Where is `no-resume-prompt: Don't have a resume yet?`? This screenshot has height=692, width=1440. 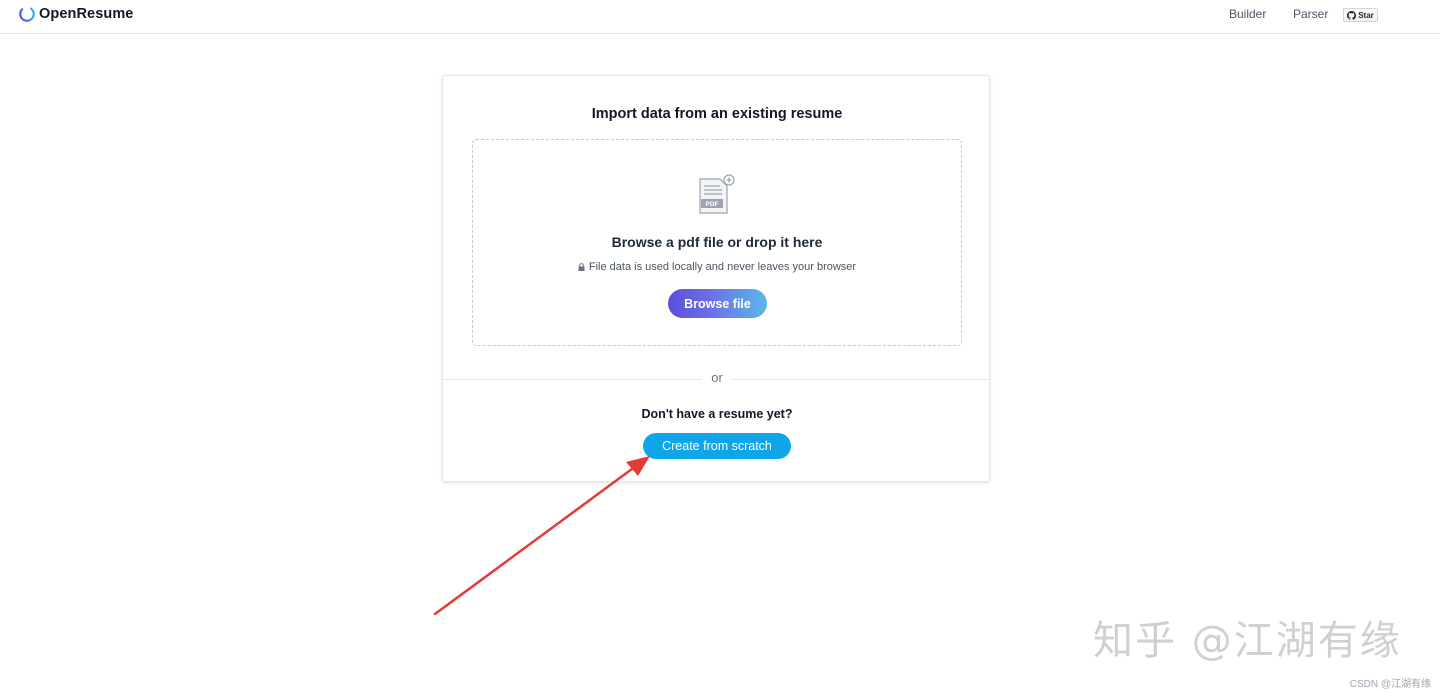 no-resume-prompt: Don't have a resume yet? is located at coordinates (717, 414).